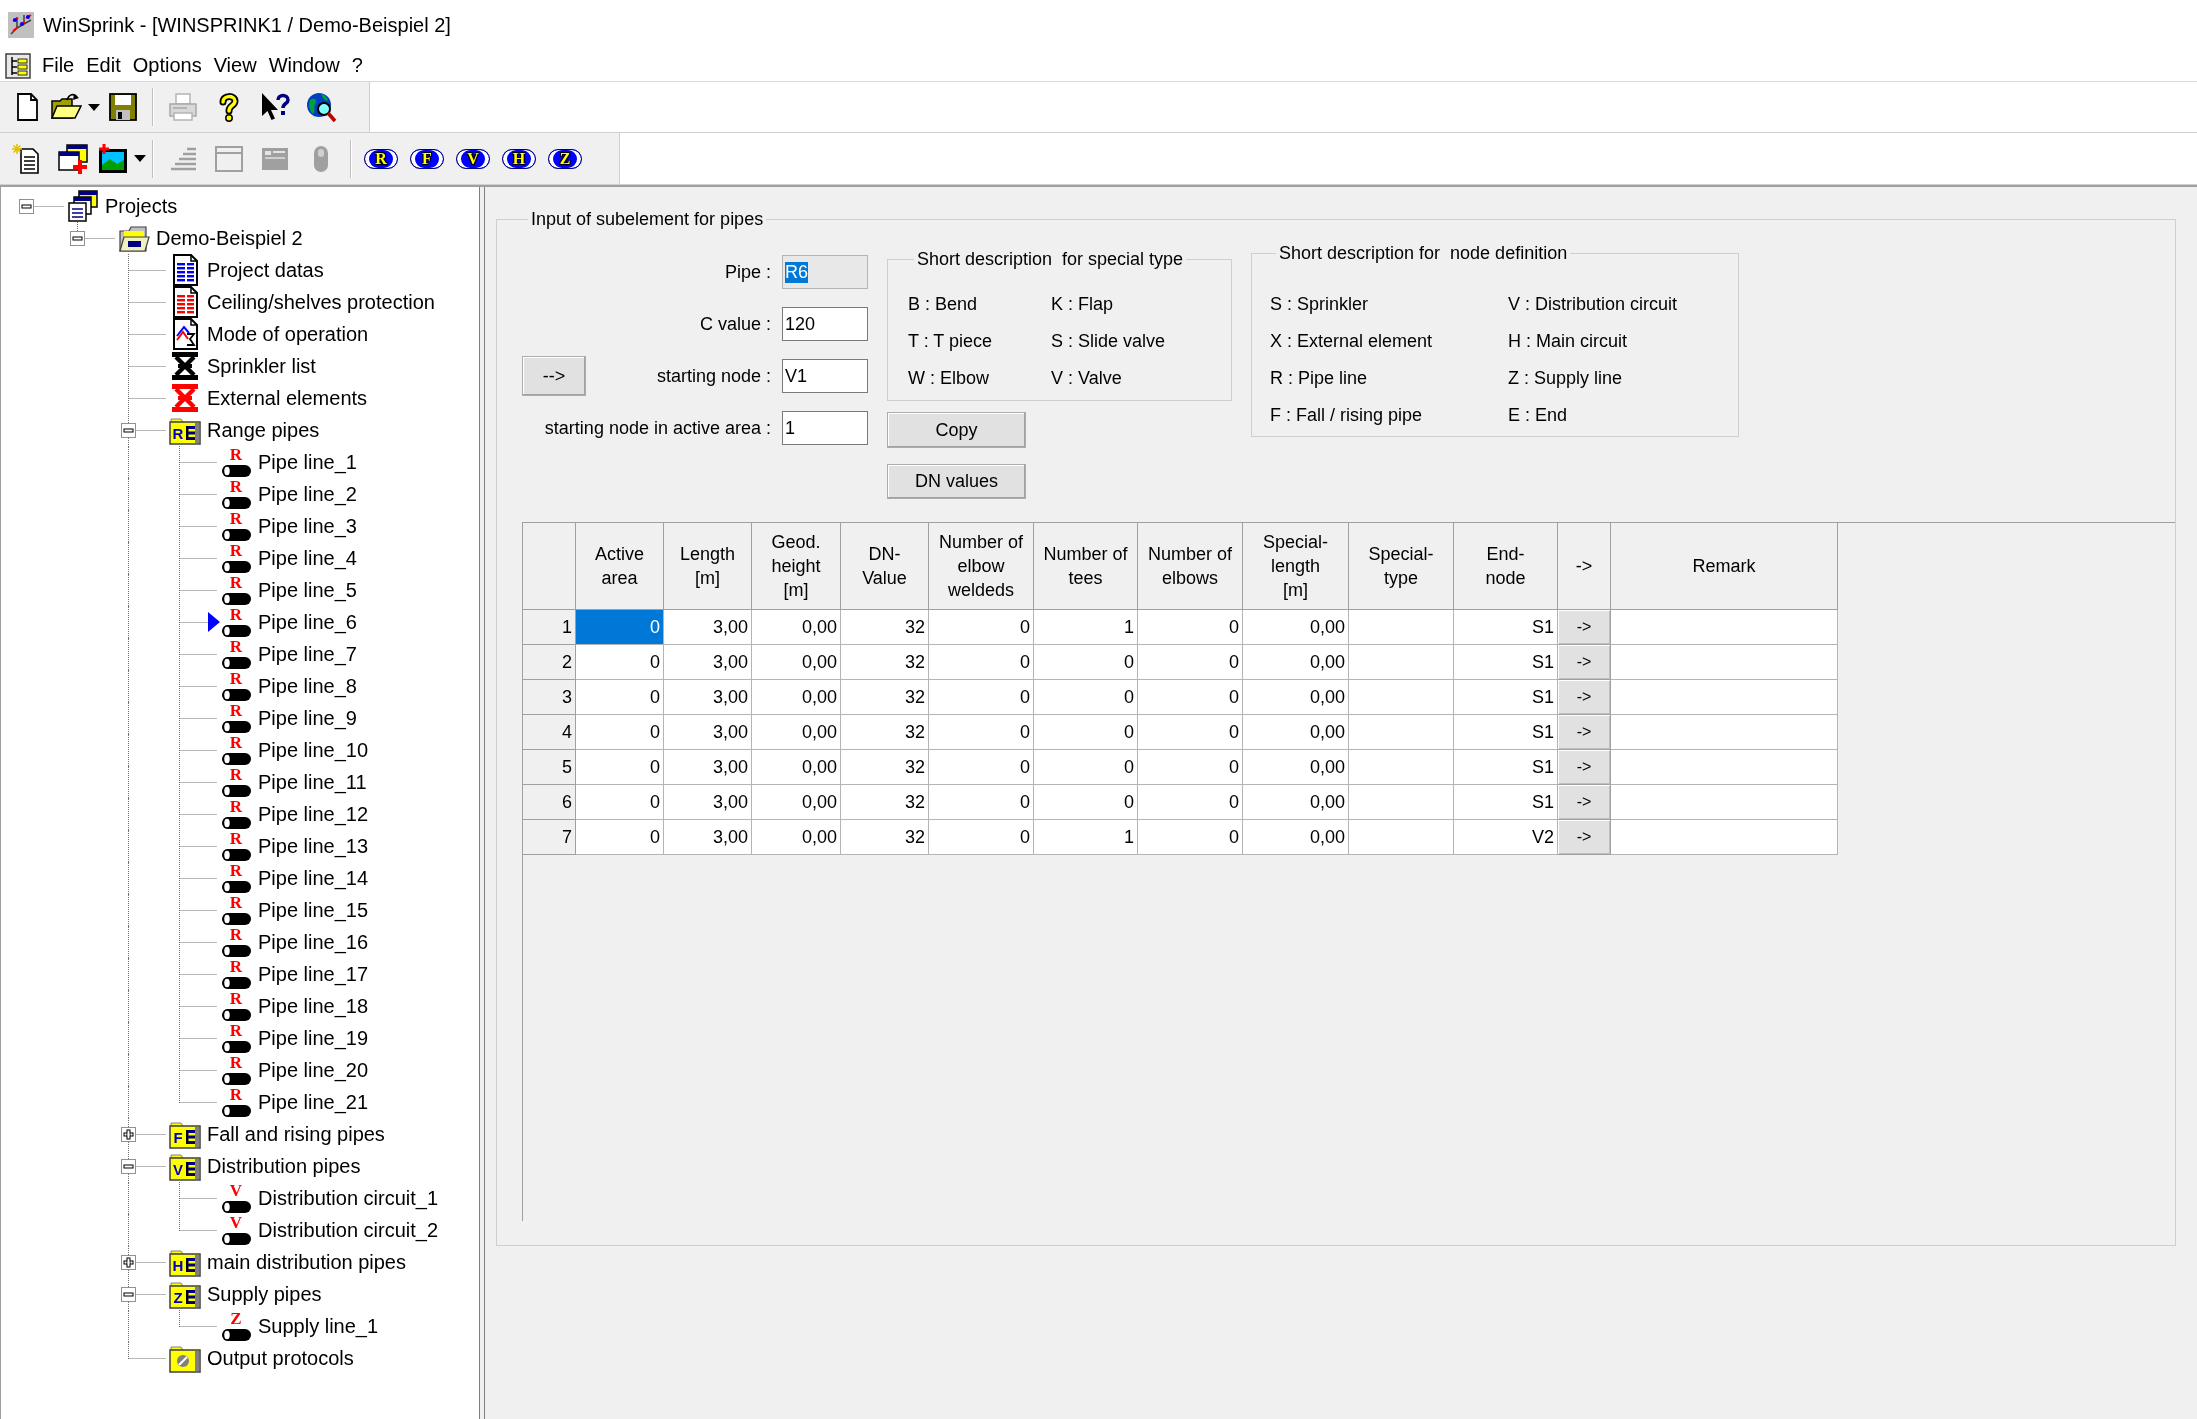 This screenshot has height=1419, width=2197. Describe the element at coordinates (825, 428) in the screenshot. I see `input-field: 1` at that location.